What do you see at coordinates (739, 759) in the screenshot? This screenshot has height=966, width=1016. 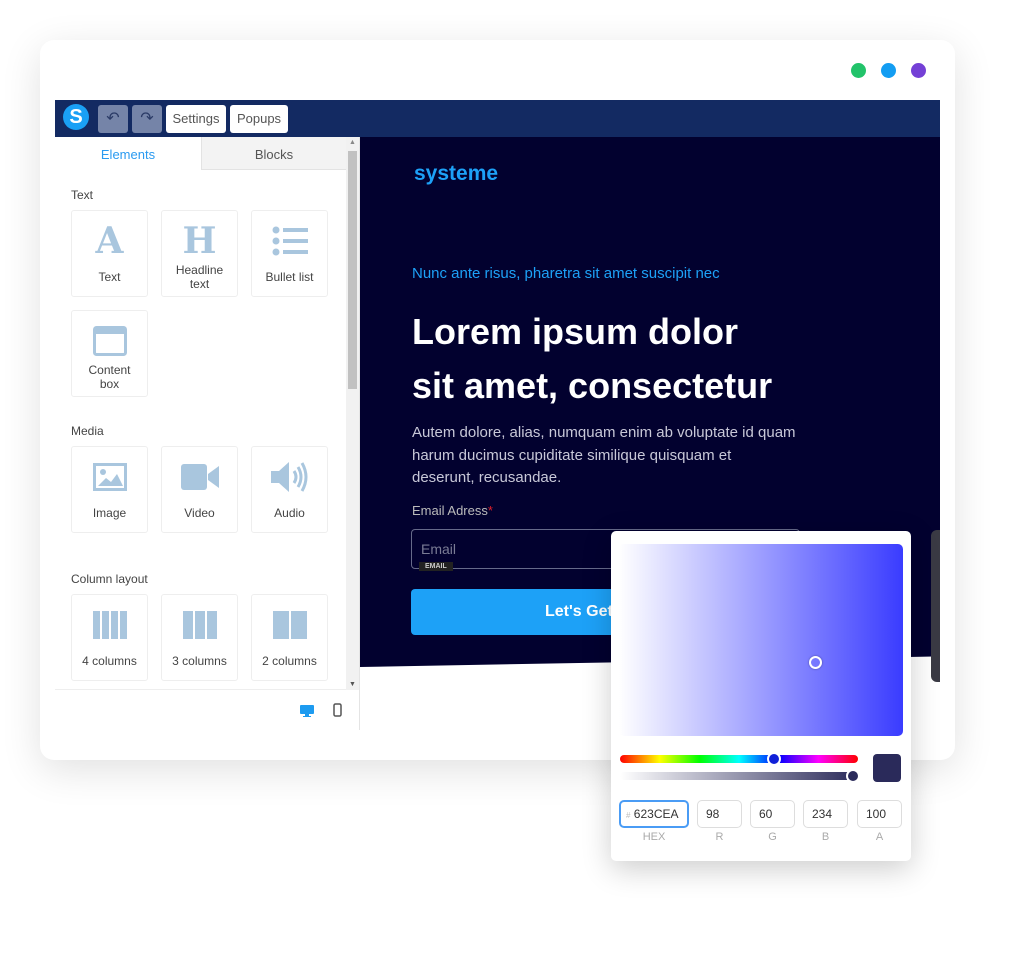 I see `hue-slider` at bounding box center [739, 759].